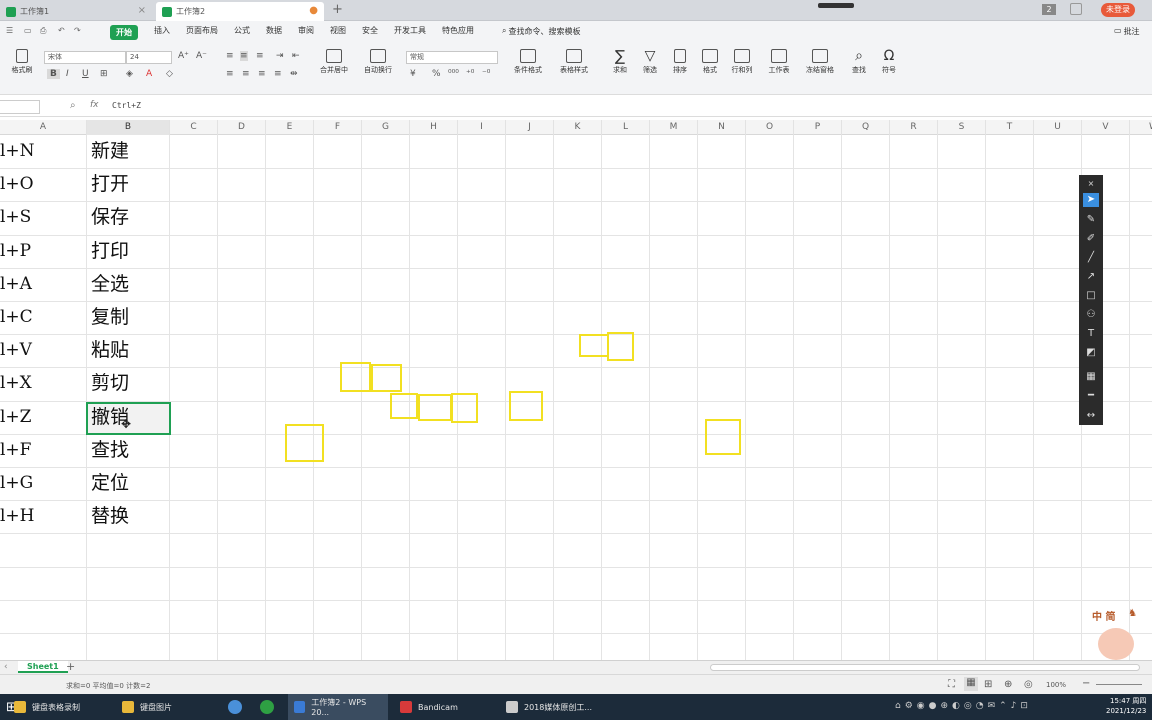  Describe the element at coordinates (16, 483) in the screenshot. I see `cell-a: l+G` at that location.